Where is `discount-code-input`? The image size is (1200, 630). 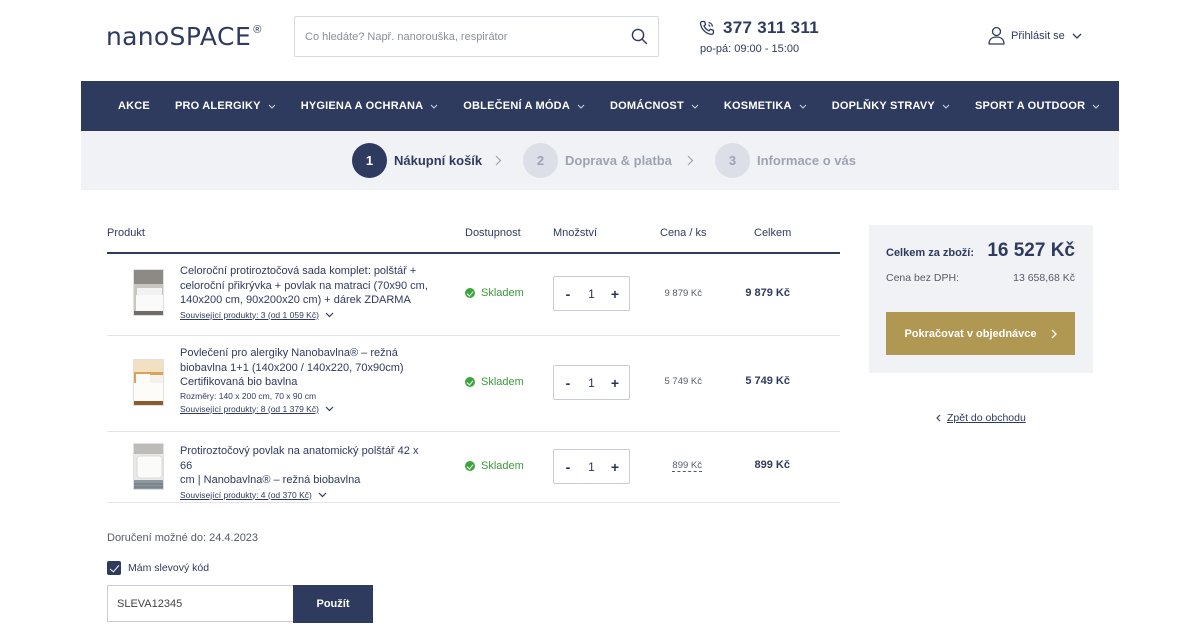
discount-code-input is located at coordinates (200, 603).